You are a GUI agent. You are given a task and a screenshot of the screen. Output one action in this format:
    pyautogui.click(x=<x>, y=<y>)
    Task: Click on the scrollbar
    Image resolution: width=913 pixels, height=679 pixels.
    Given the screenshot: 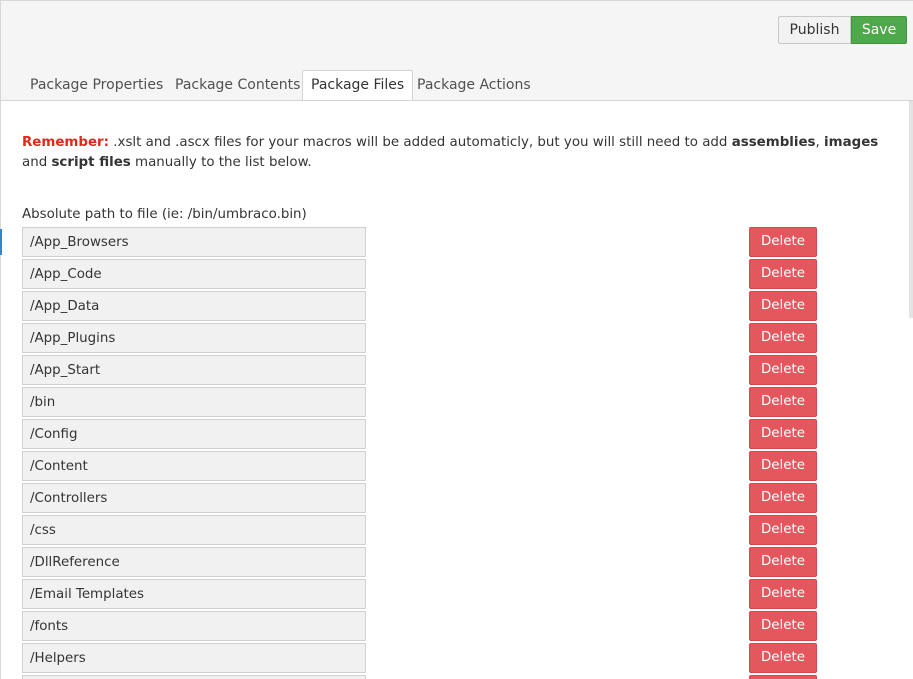 What is the action you would take?
    pyautogui.click(x=911, y=209)
    